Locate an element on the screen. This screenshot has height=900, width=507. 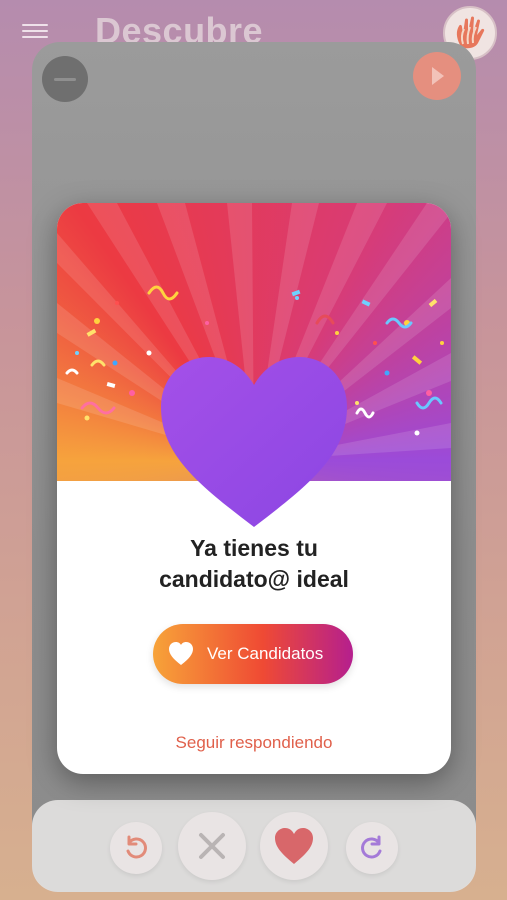
view-candidates-label: Ver Candidatos is located at coordinates (265, 653).